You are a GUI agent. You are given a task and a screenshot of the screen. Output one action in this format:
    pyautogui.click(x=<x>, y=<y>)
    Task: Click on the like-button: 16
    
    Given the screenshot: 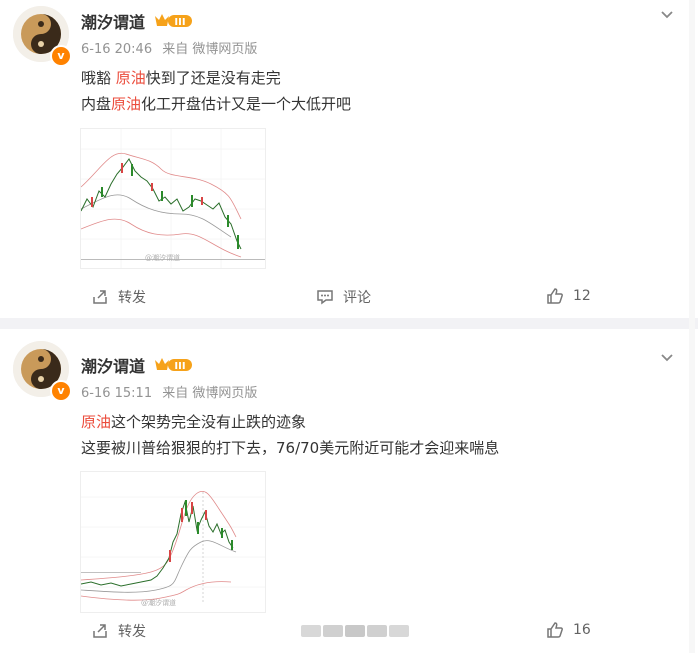 What is the action you would take?
    pyautogui.click(x=568, y=630)
    